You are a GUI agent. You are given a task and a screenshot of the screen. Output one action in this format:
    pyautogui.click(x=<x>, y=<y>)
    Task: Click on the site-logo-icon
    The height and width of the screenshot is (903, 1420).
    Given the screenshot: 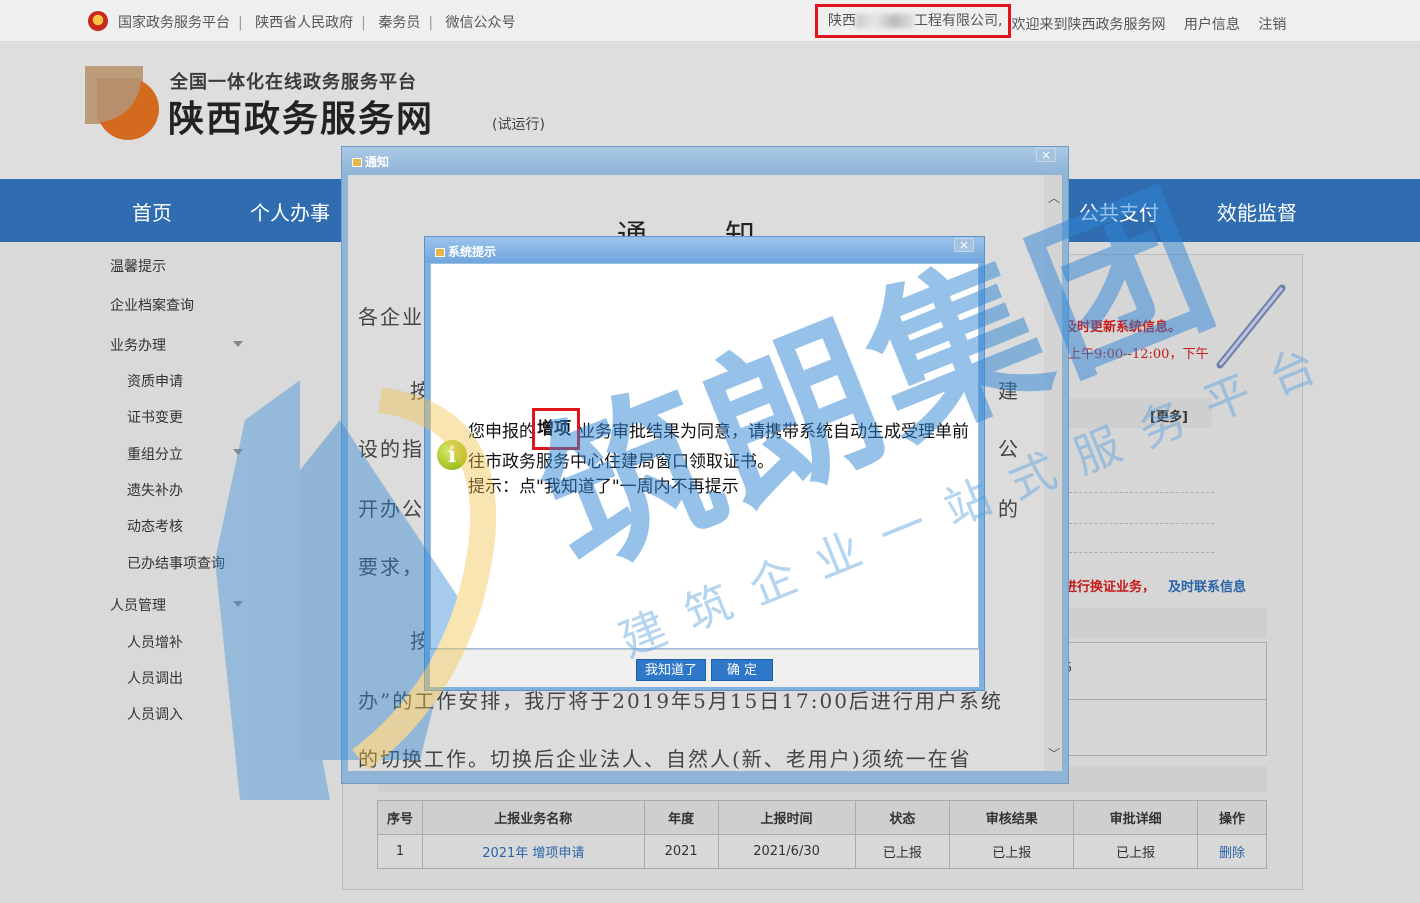 What is the action you would take?
    pyautogui.click(x=122, y=103)
    